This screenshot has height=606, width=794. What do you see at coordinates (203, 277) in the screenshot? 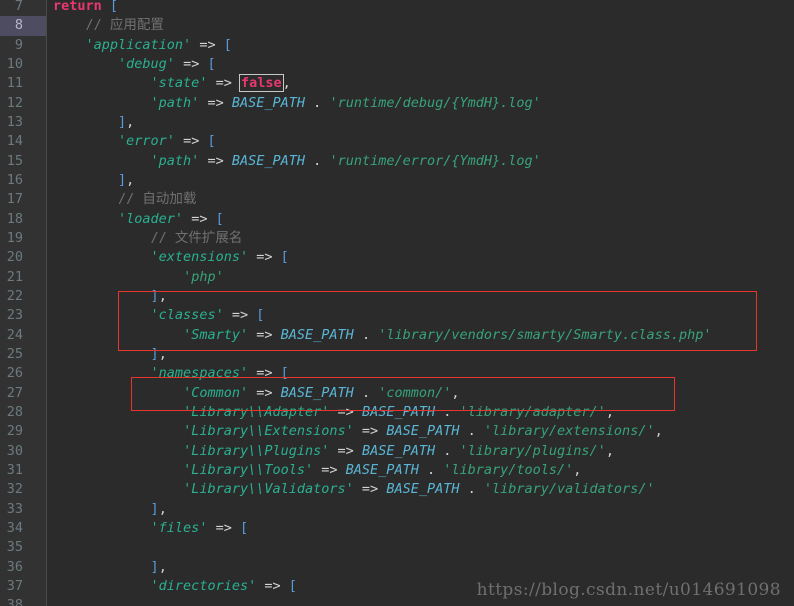
I see `code-line-21: 'php'` at bounding box center [203, 277].